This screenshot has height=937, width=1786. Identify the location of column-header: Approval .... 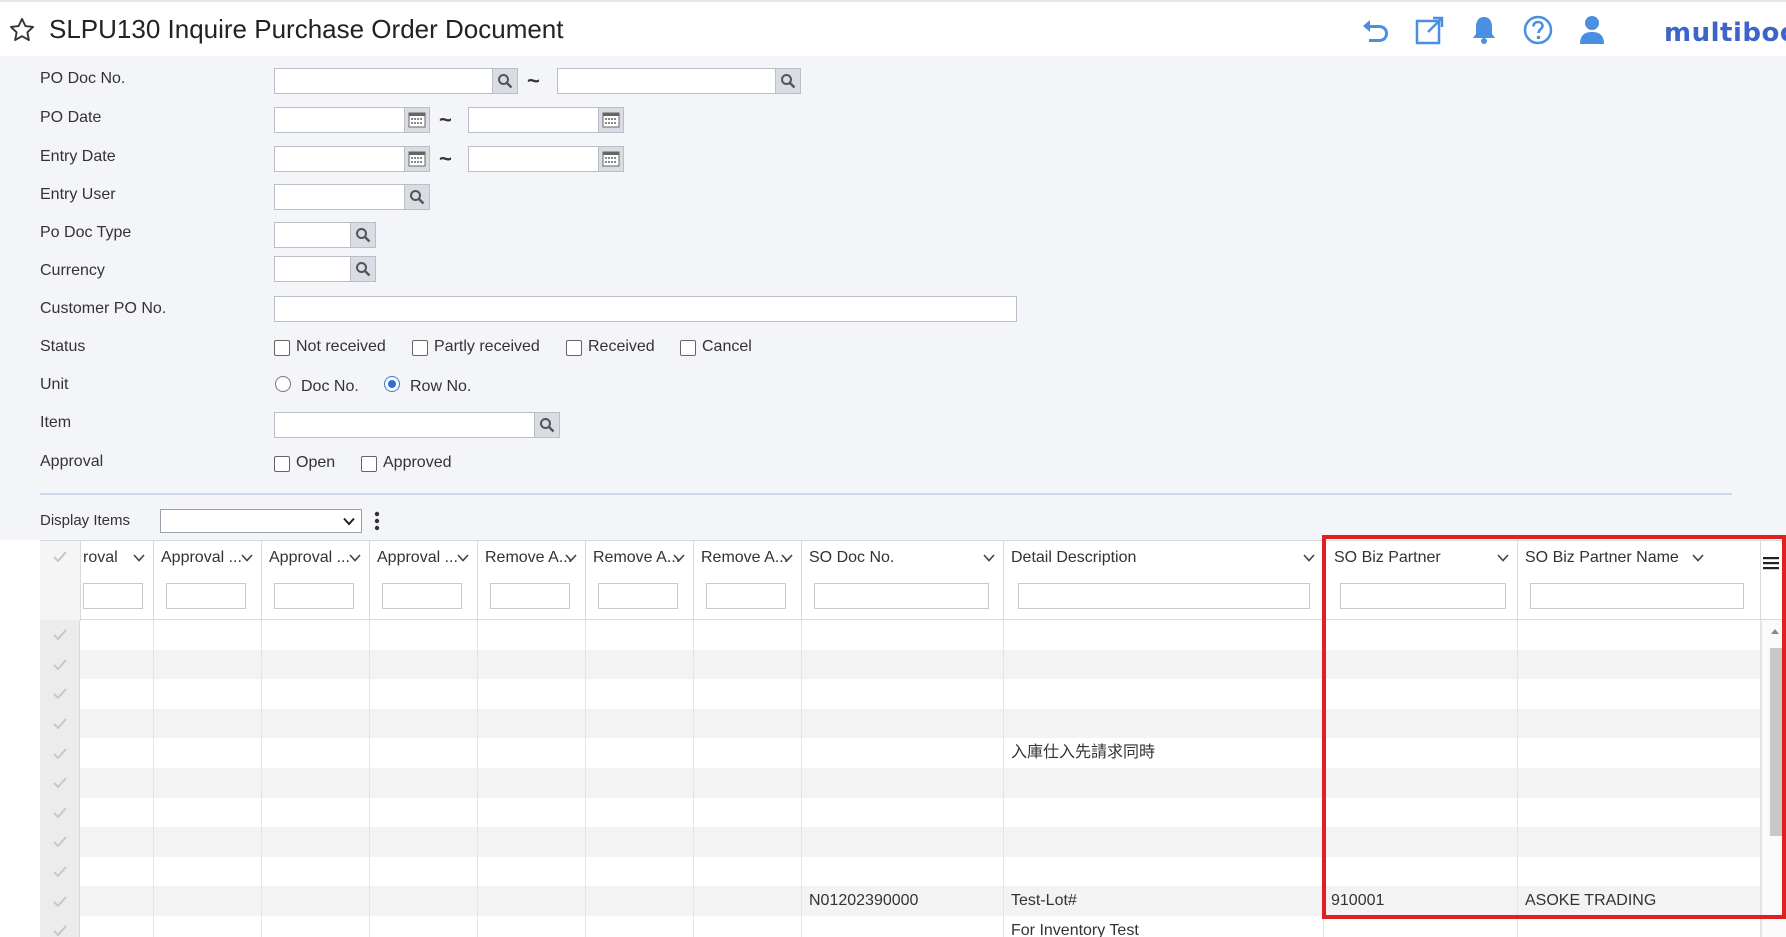
(208, 581).